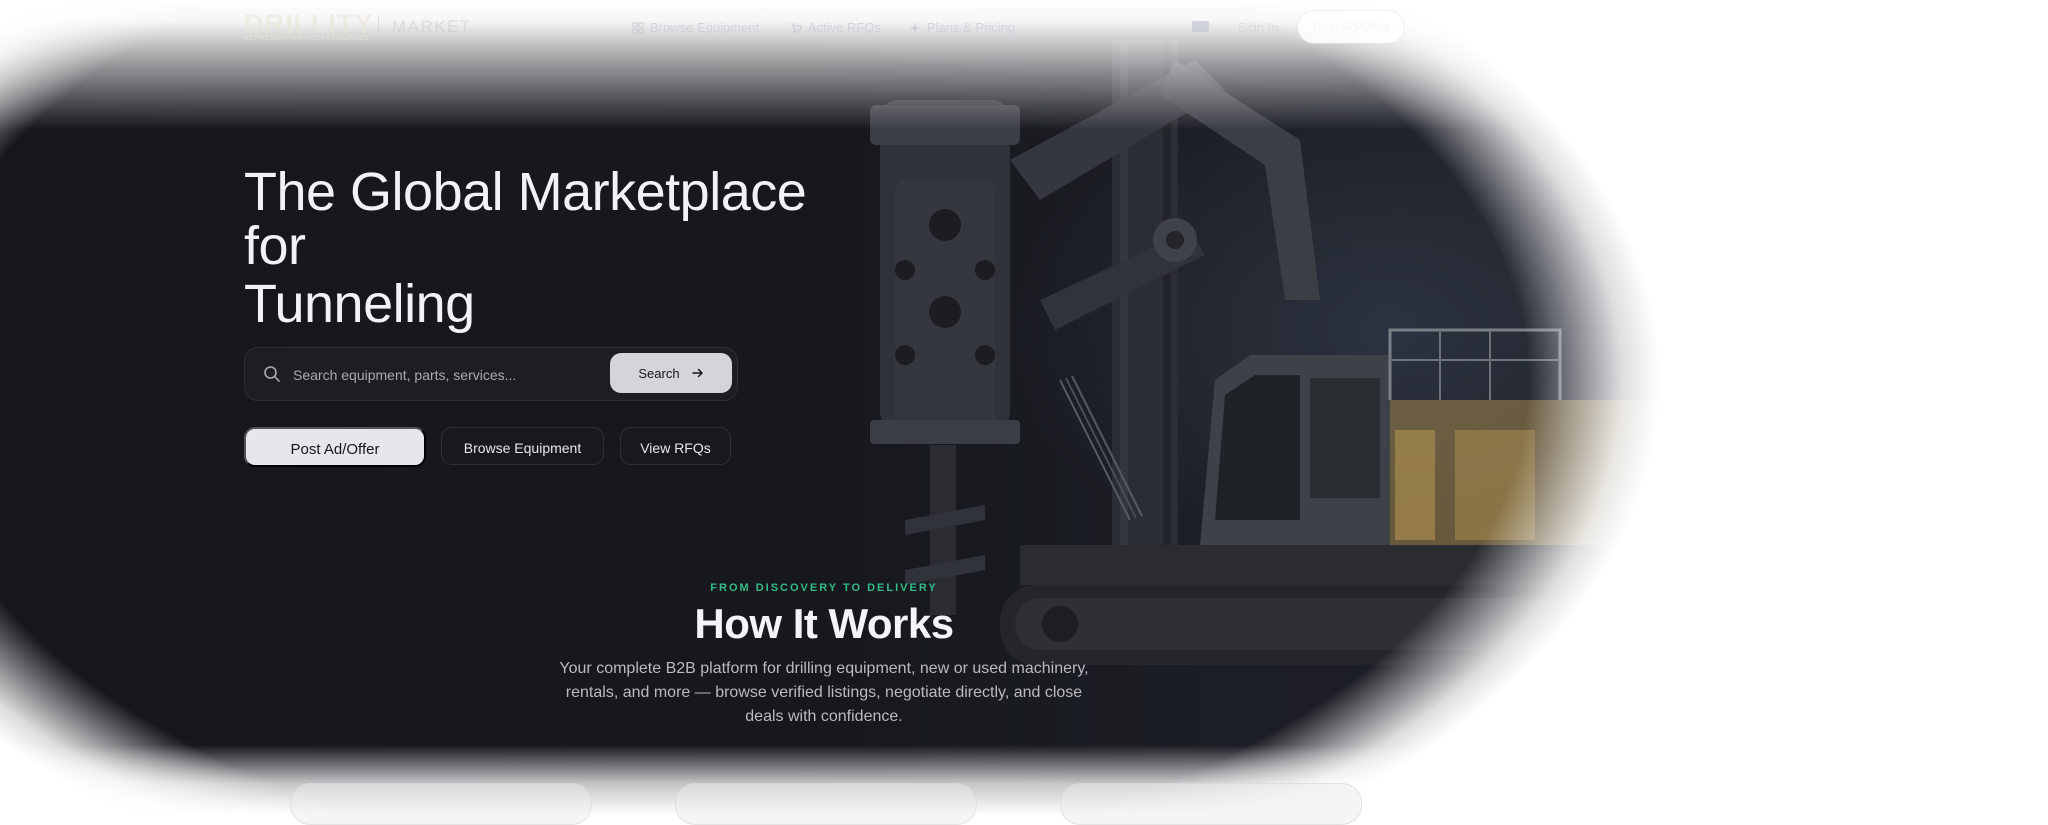 This screenshot has height=825, width=2048. Describe the element at coordinates (1258, 27) in the screenshot. I see `sign-in-link: Sign In` at that location.